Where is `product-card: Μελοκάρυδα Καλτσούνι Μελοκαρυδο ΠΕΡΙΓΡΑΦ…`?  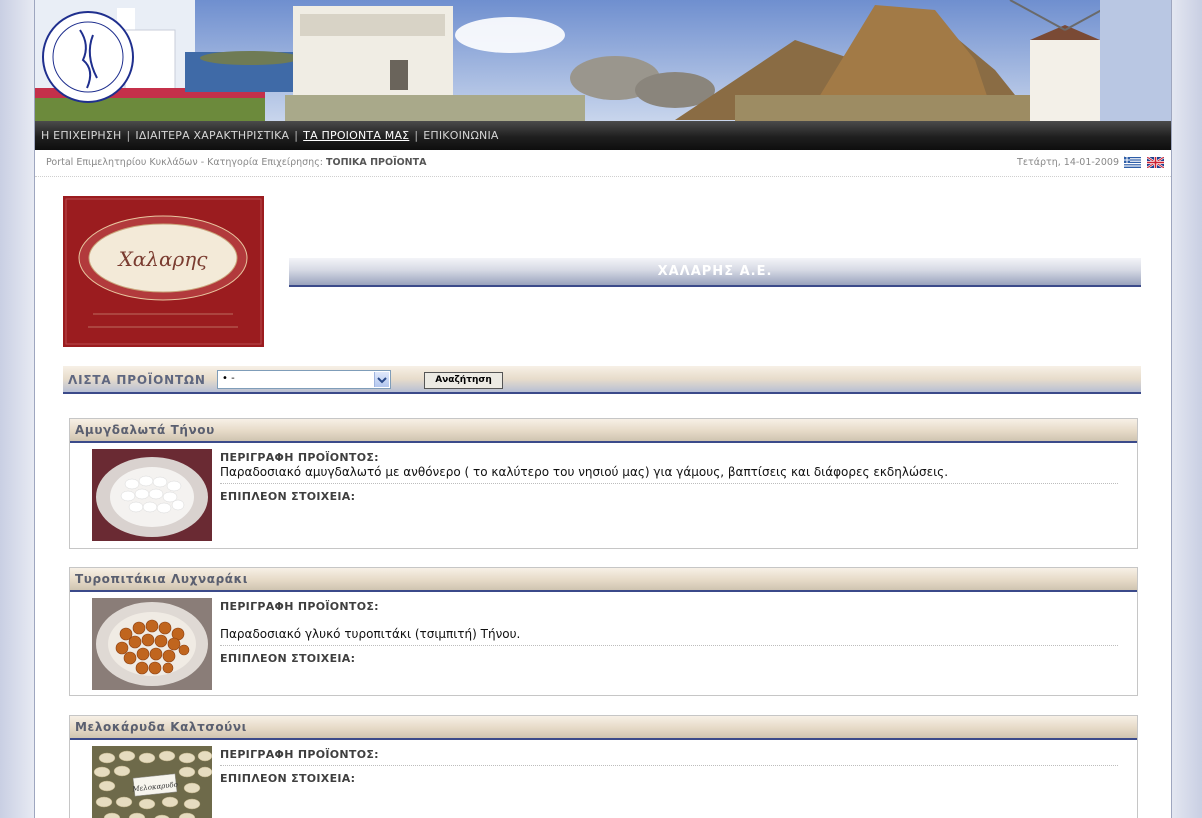 product-card: Μελοκάρυδα Καλτσούνι Μελοκαρυδο ΠΕΡΙΓΡΑΦ… is located at coordinates (603, 766).